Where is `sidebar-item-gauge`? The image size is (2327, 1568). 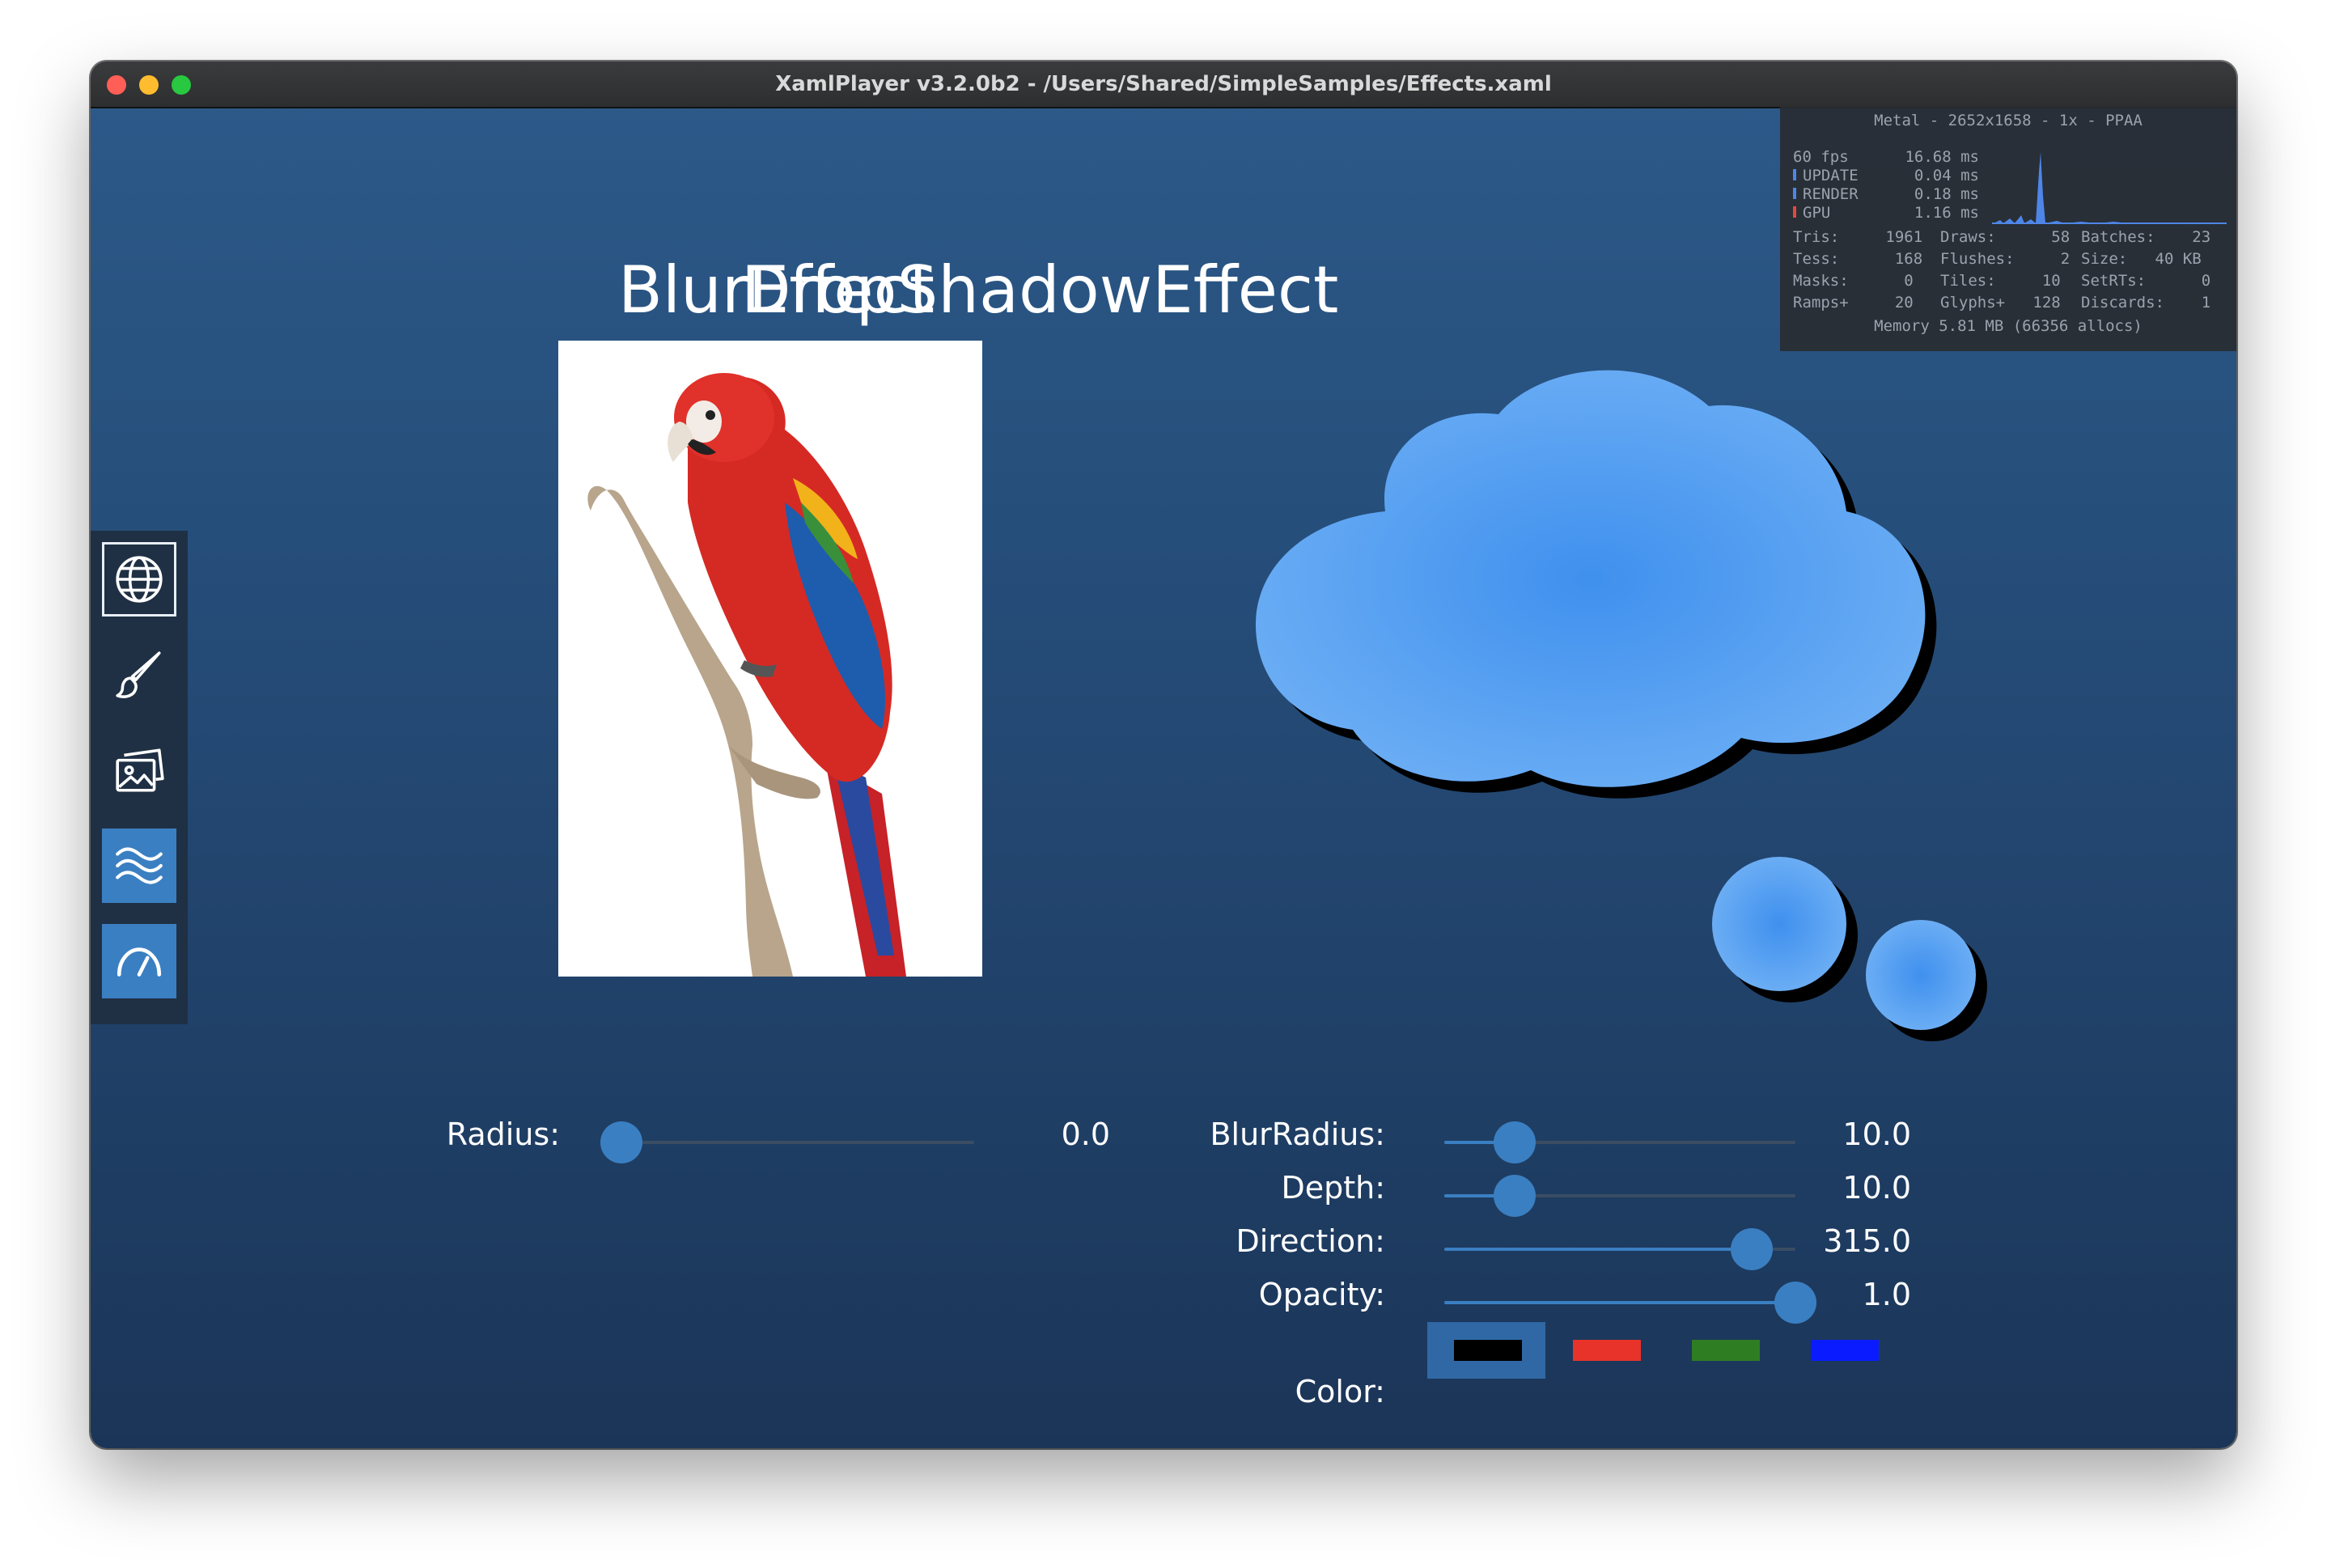
sidebar-item-gauge is located at coordinates (139, 961).